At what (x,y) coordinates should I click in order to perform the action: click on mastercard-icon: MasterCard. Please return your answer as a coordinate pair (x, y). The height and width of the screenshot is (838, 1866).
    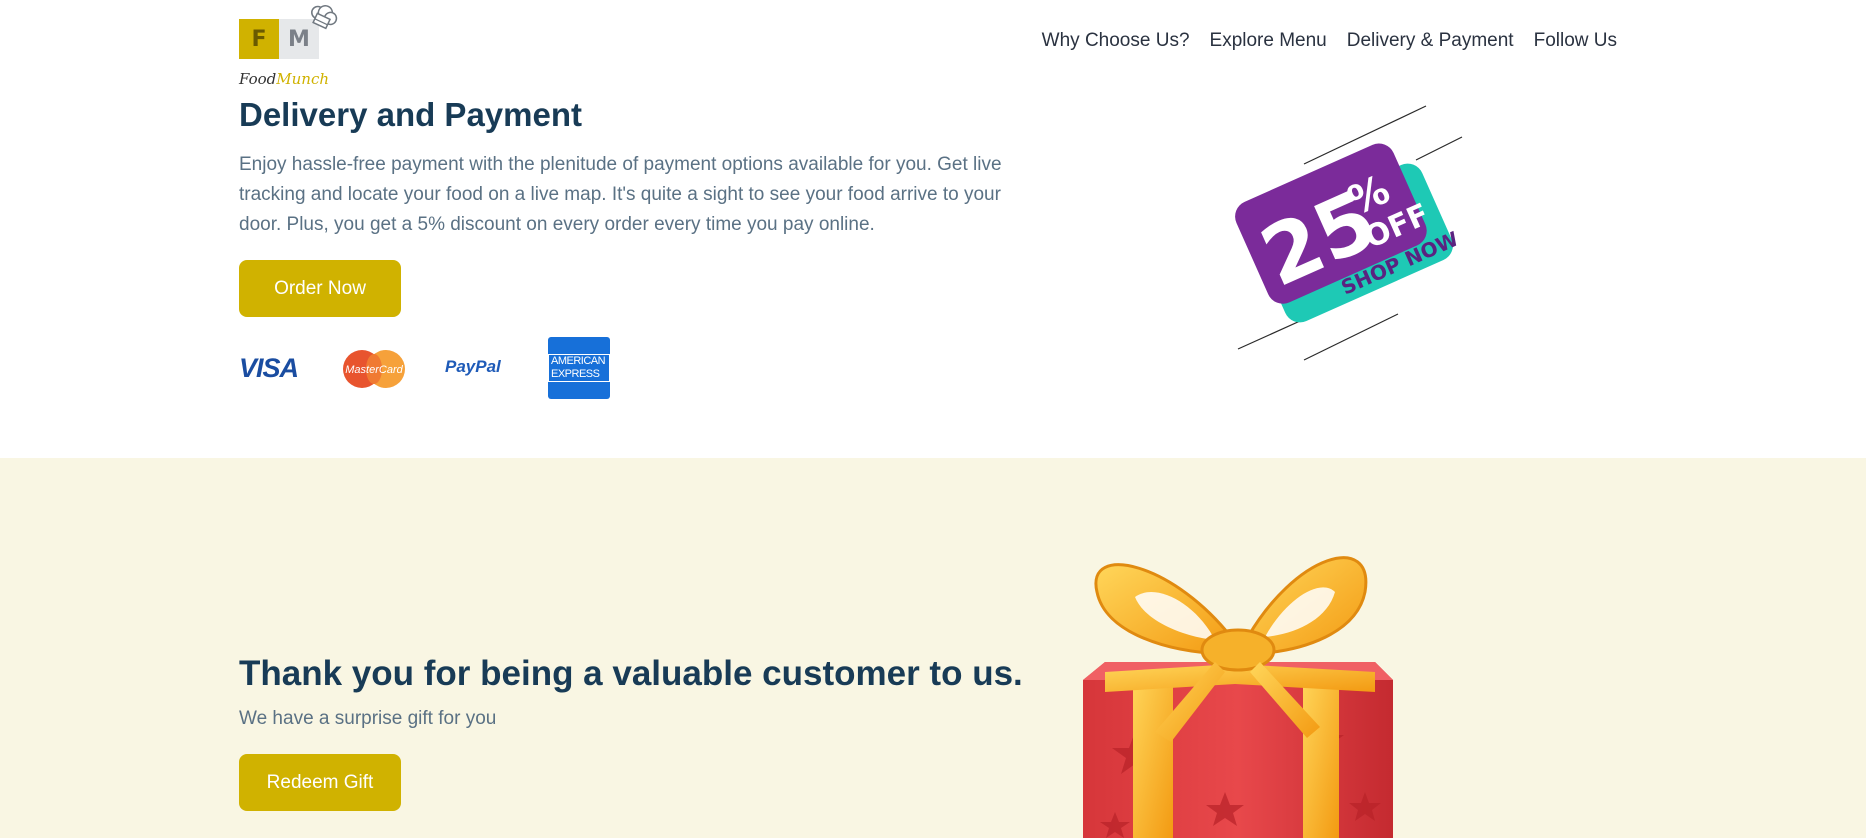
    Looking at the image, I should click on (374, 369).